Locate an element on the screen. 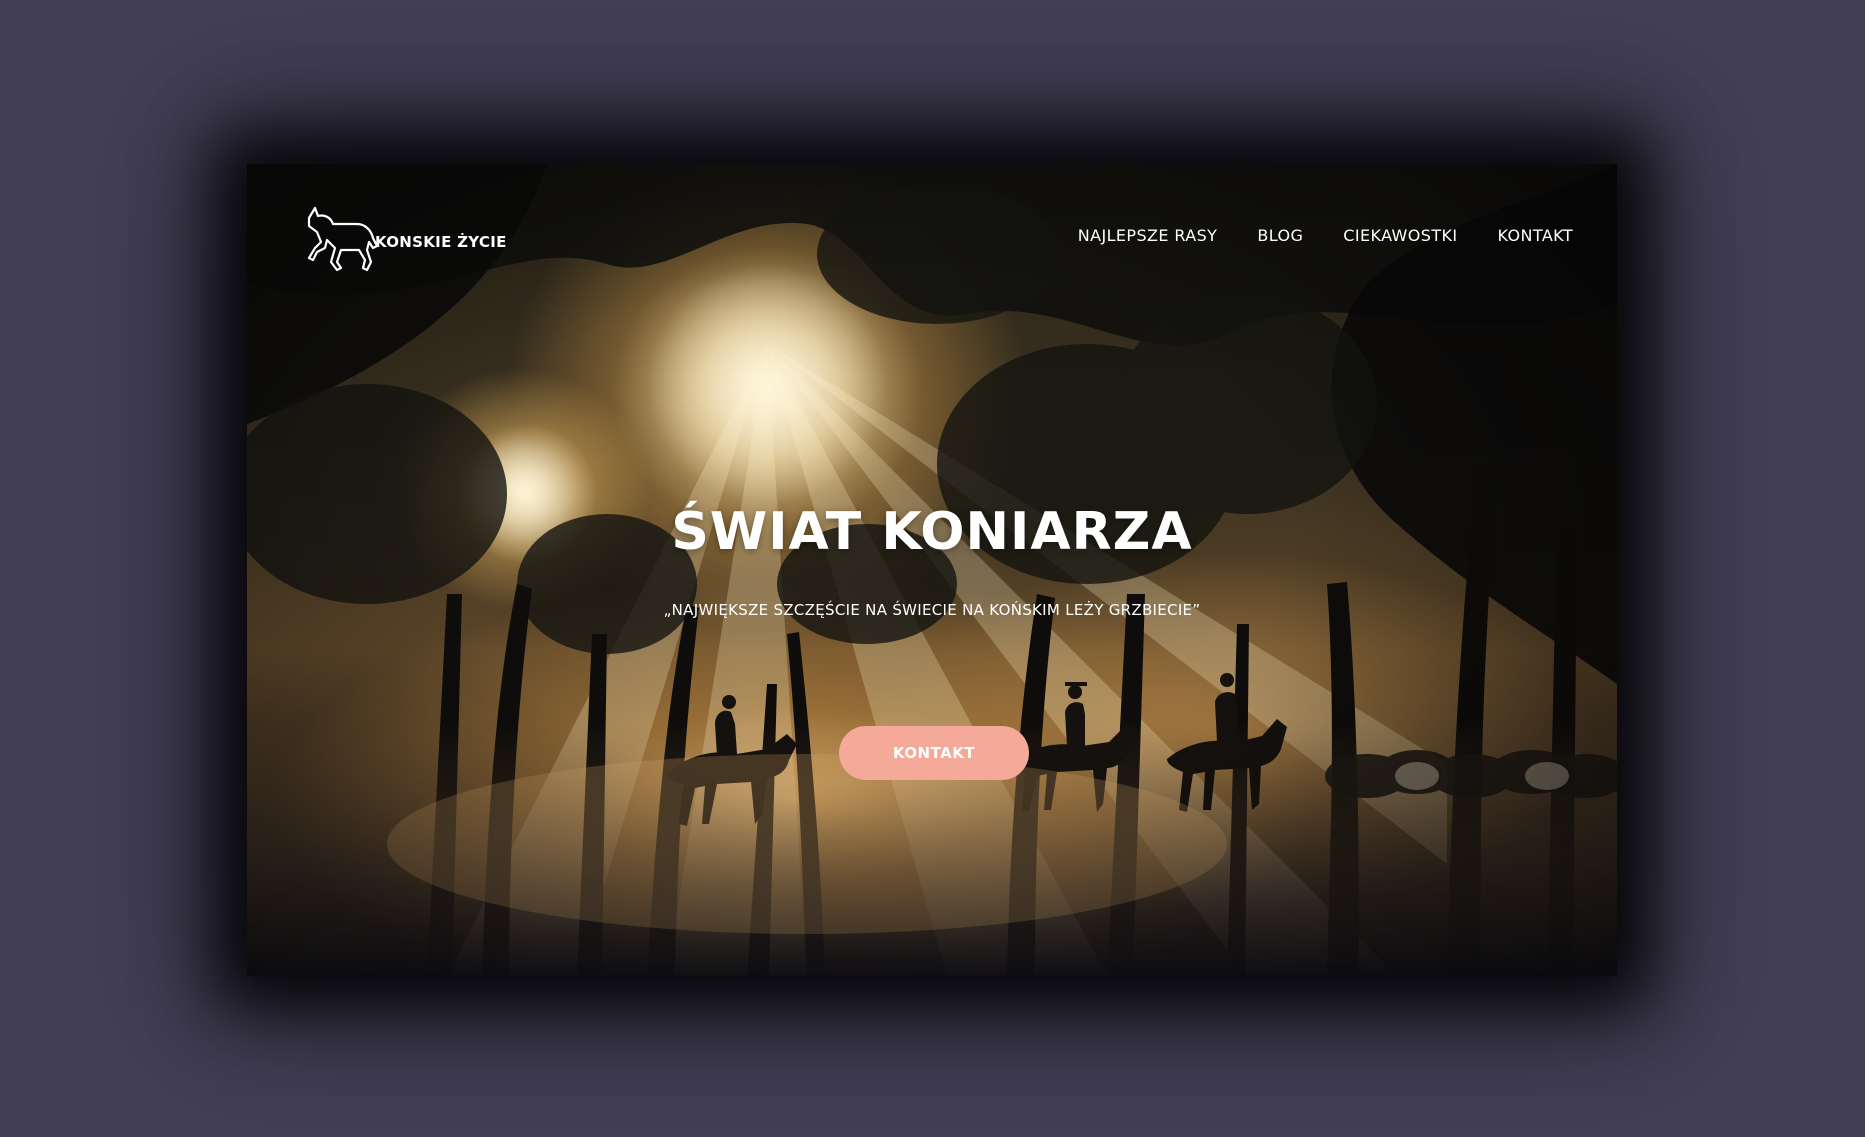 The width and height of the screenshot is (1865, 1137). logo-text: KONSKIE ŻYCIE is located at coordinates (441, 242).